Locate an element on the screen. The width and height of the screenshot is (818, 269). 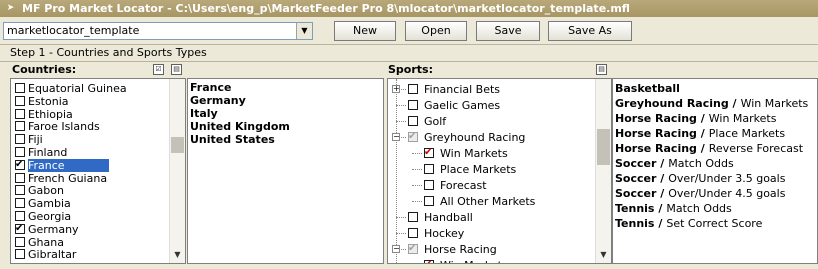
country-item: Fiji is located at coordinates (90, 139).